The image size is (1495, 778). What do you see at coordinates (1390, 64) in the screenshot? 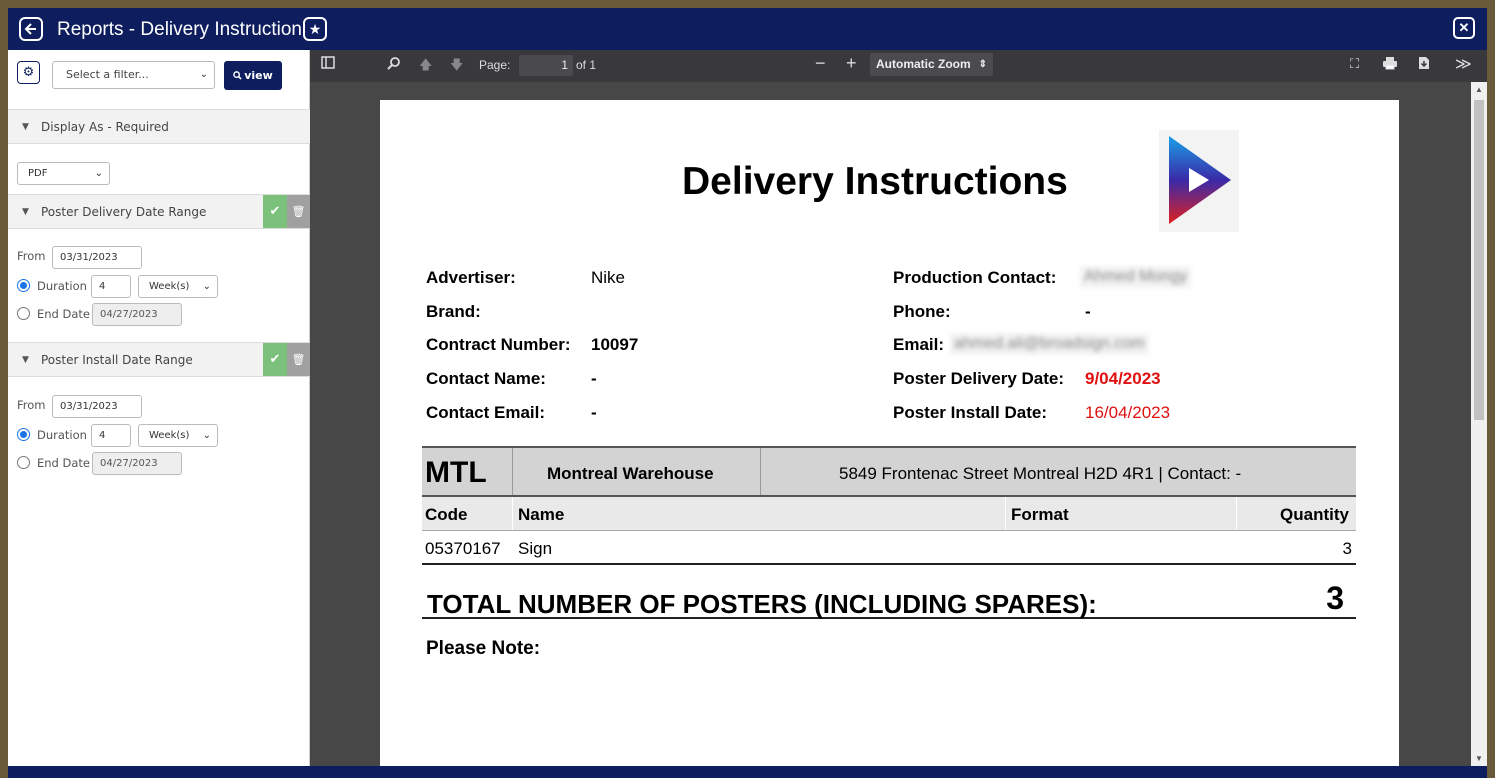
I see `print-icon` at bounding box center [1390, 64].